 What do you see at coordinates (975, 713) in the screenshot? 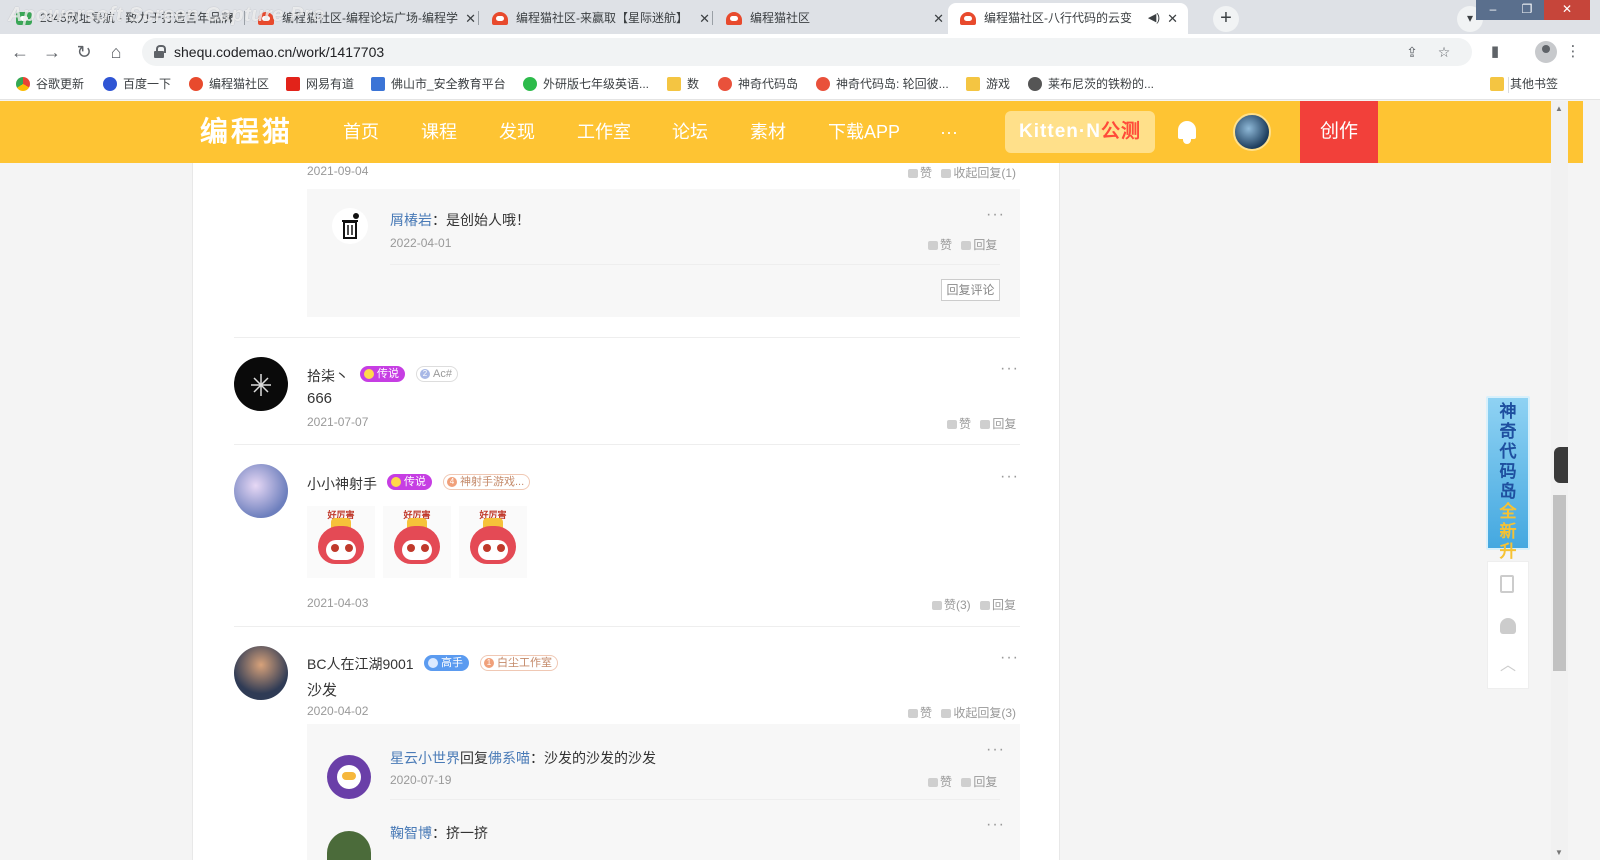
I see `collapse-replies-button: 收起回复(3)` at bounding box center [975, 713].